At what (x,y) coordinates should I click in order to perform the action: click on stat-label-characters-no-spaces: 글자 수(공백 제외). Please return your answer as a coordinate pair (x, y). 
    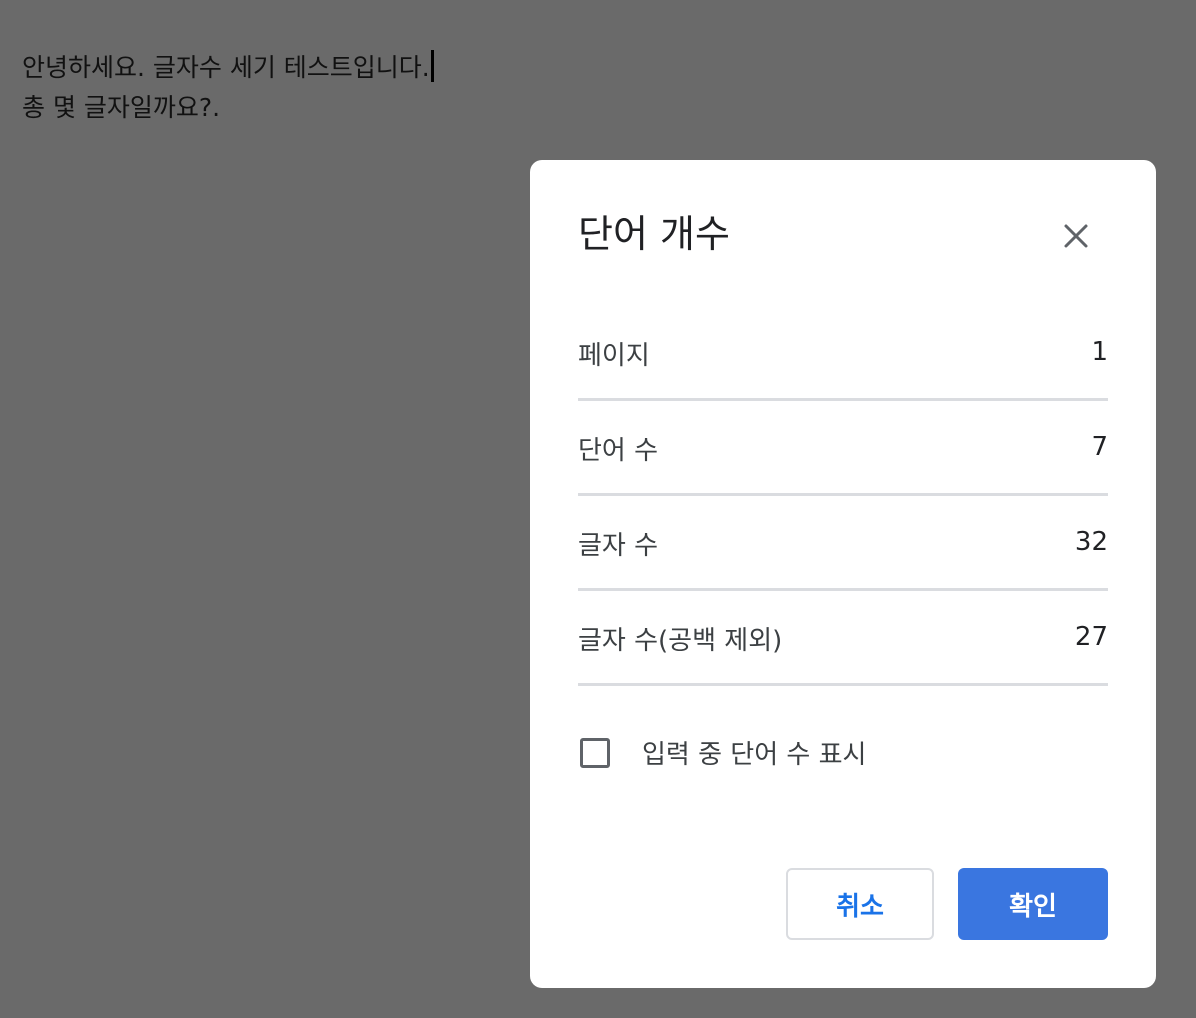
    Looking at the image, I should click on (680, 640).